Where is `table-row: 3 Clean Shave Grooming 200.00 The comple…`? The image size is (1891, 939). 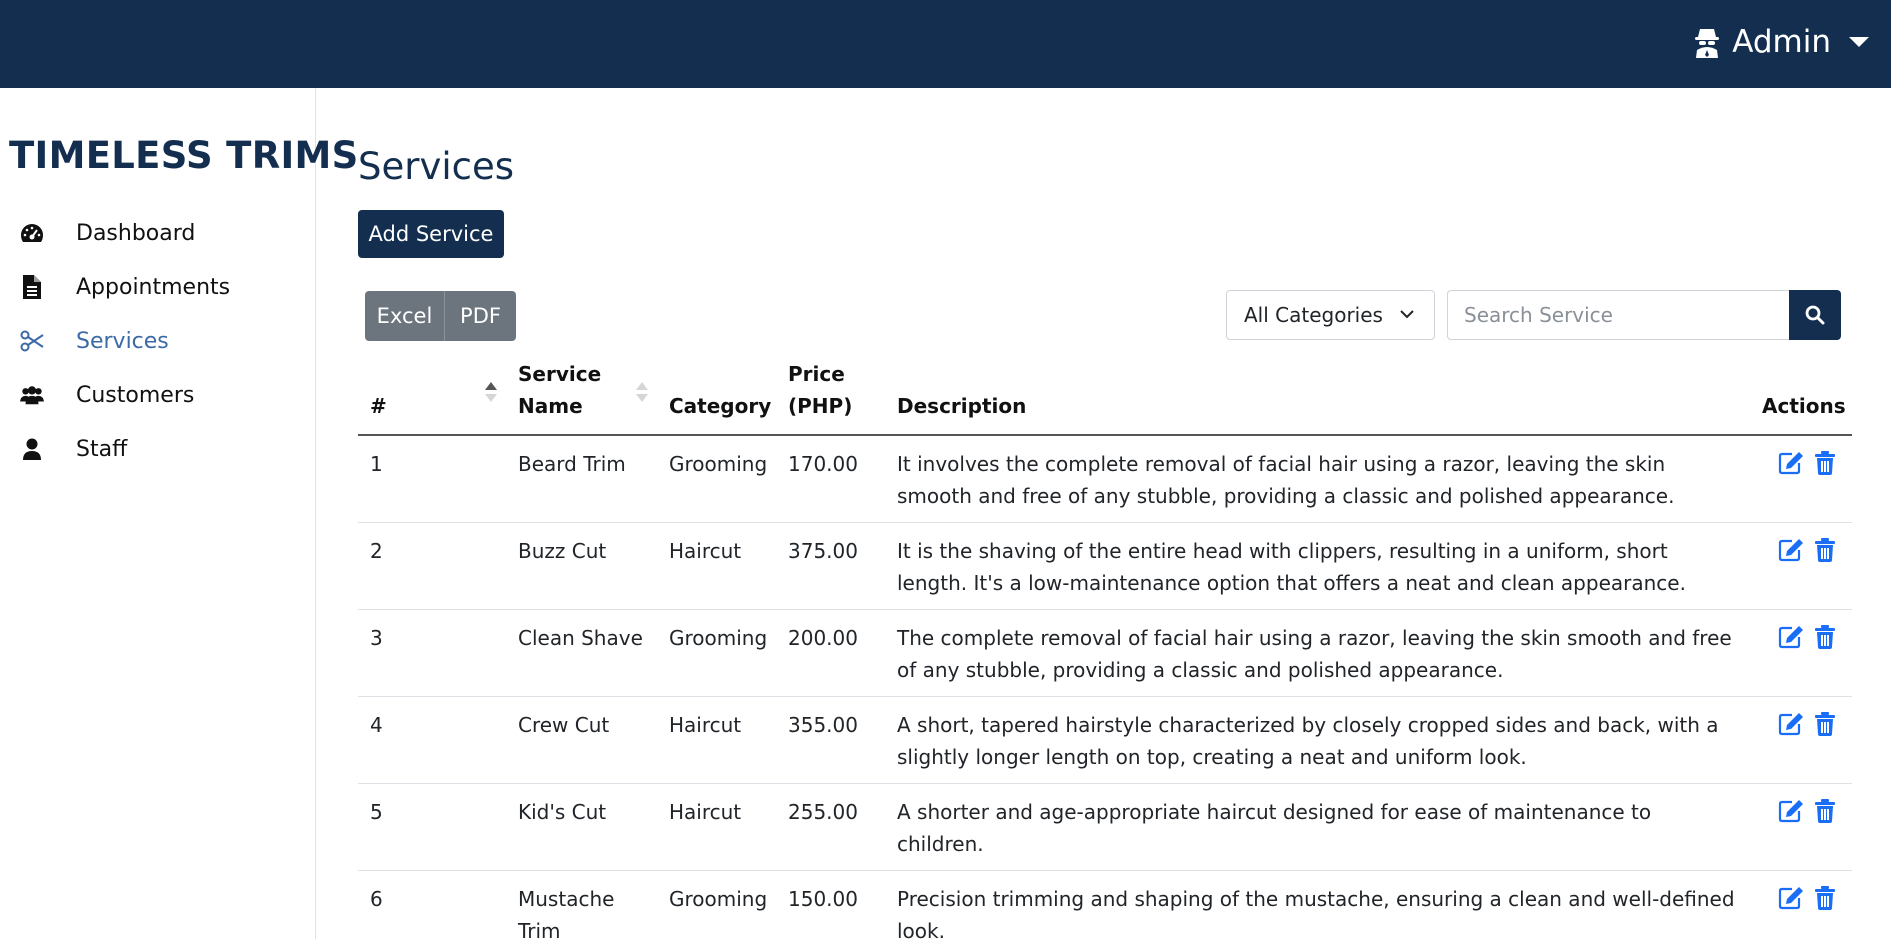
table-row: 3 Clean Shave Grooming 200.00 The comple… is located at coordinates (1105, 653).